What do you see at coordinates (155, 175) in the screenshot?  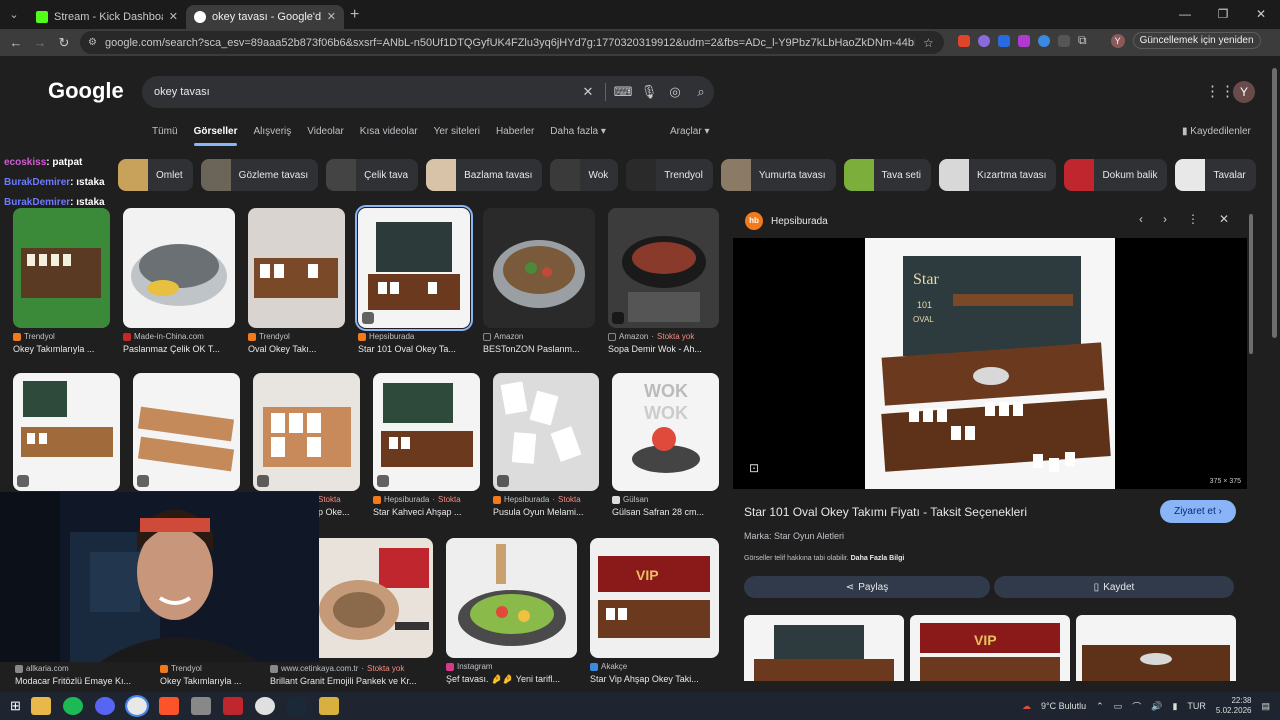 I see `chip-omlet: Omlet` at bounding box center [155, 175].